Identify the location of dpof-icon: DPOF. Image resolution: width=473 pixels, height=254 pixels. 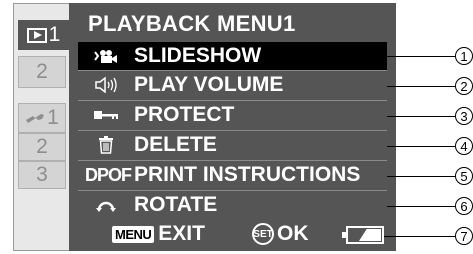
(108, 174).